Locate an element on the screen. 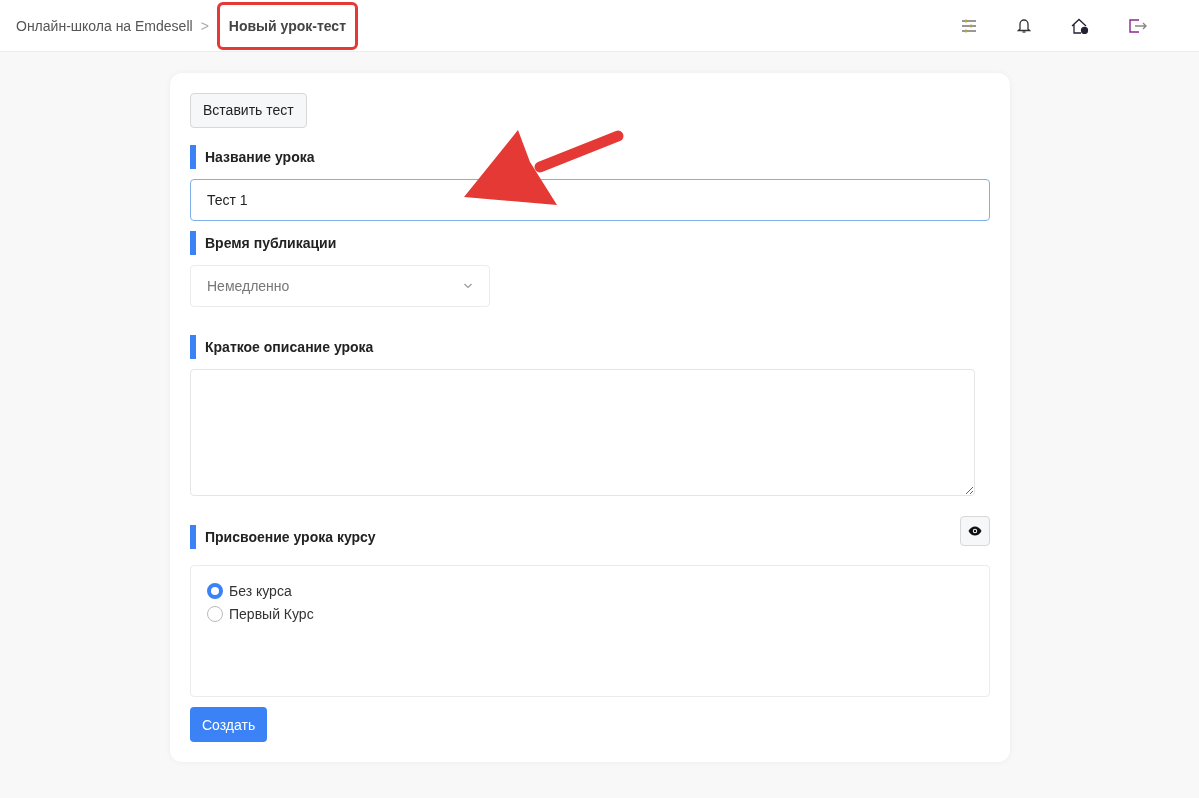  settings-icon is located at coordinates (969, 25).